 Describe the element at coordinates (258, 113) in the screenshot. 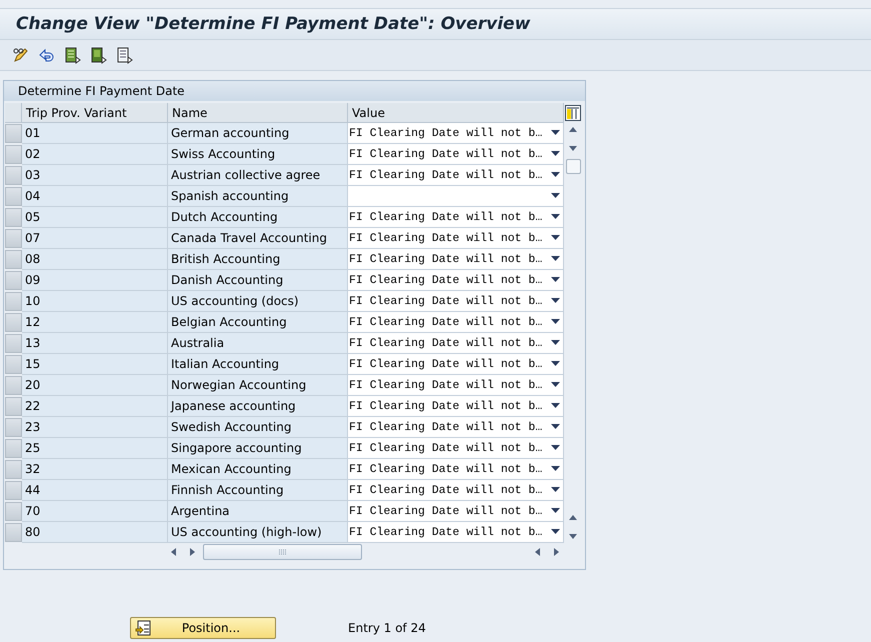

I see `column-header: Name` at that location.